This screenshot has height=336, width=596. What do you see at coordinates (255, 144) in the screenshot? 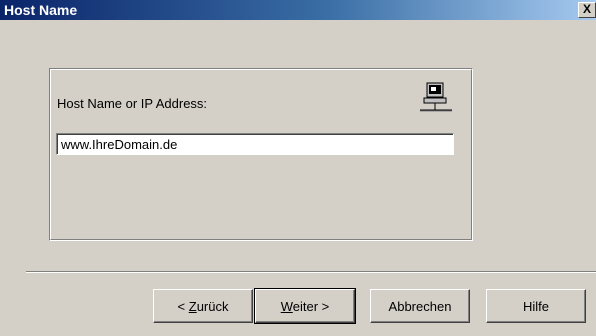
I see `host-name-input` at bounding box center [255, 144].